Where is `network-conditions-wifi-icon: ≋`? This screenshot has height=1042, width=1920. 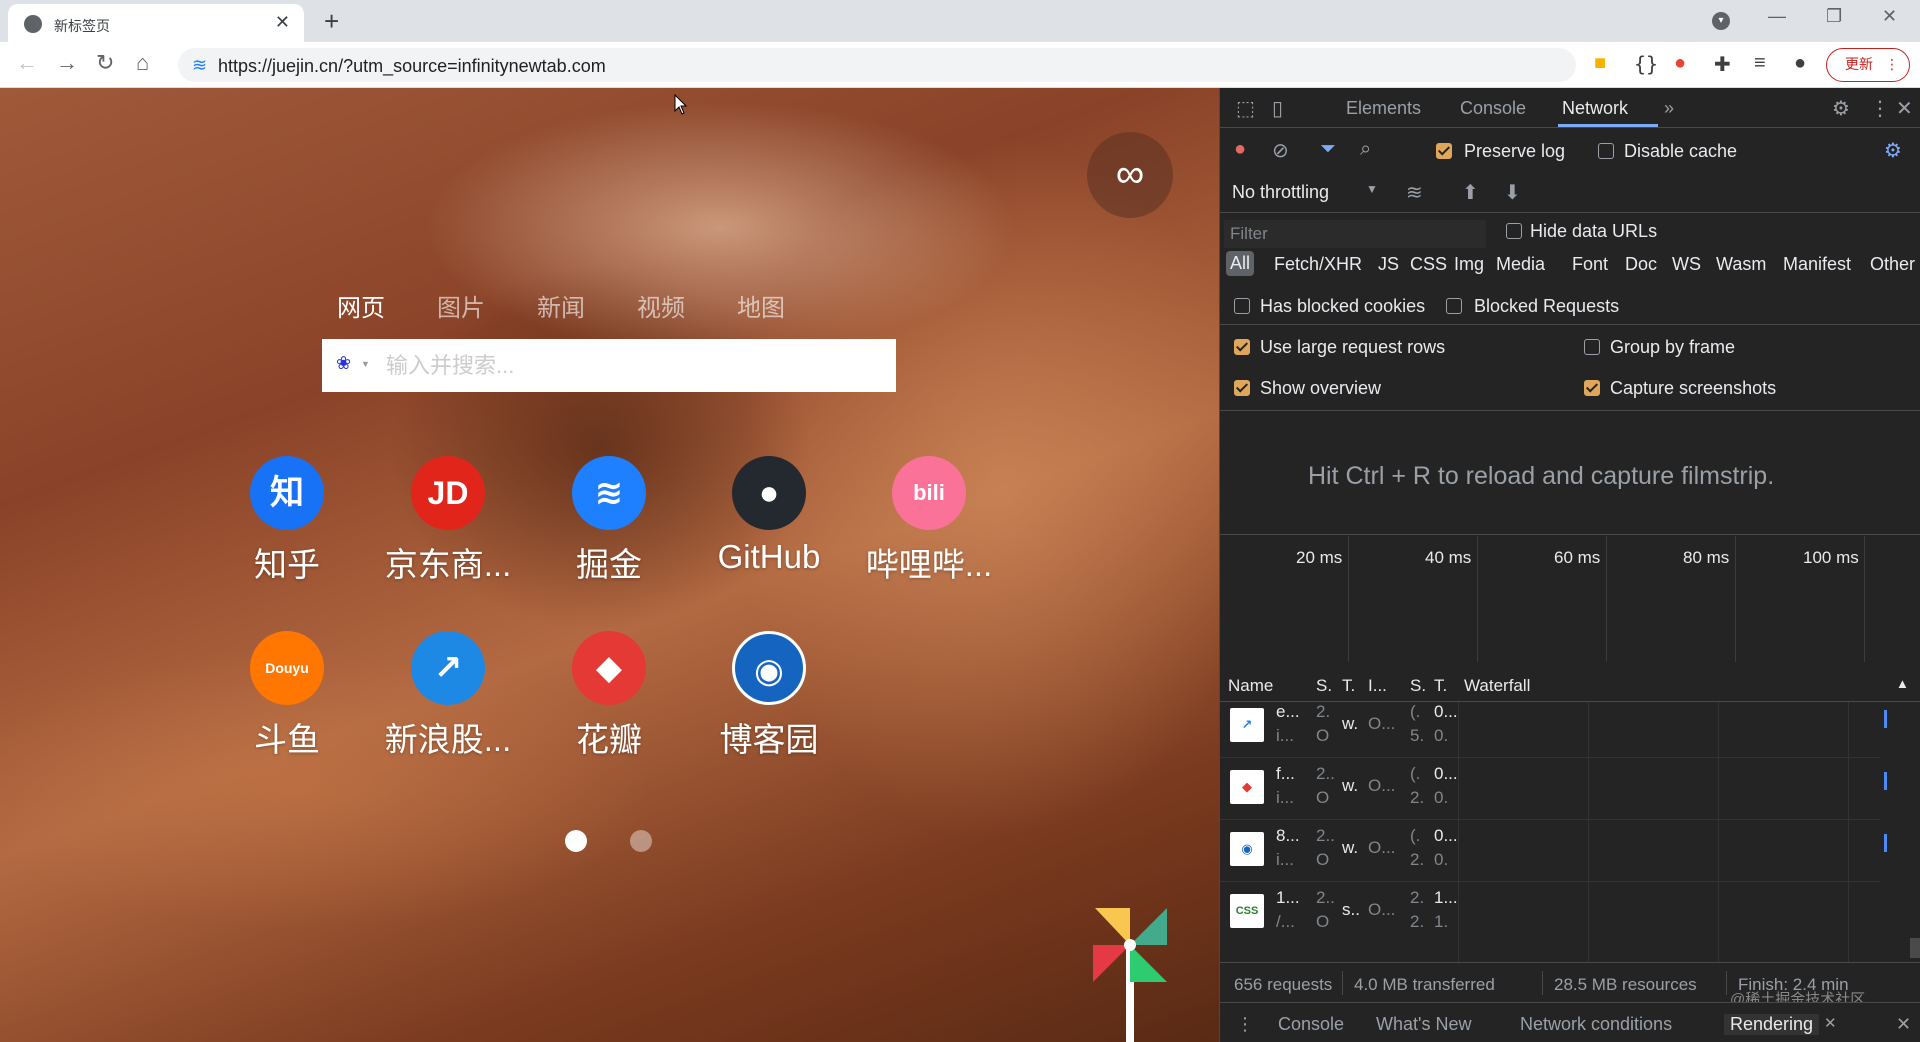
network-conditions-wifi-icon: ≋ is located at coordinates (1414, 192).